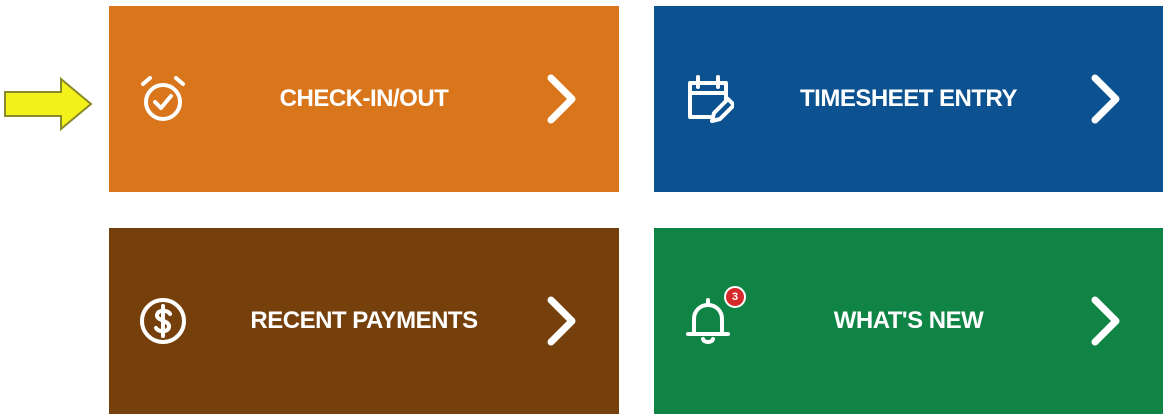 Image resolution: width=1165 pixels, height=418 pixels. I want to click on notification-badge: 3, so click(735, 297).